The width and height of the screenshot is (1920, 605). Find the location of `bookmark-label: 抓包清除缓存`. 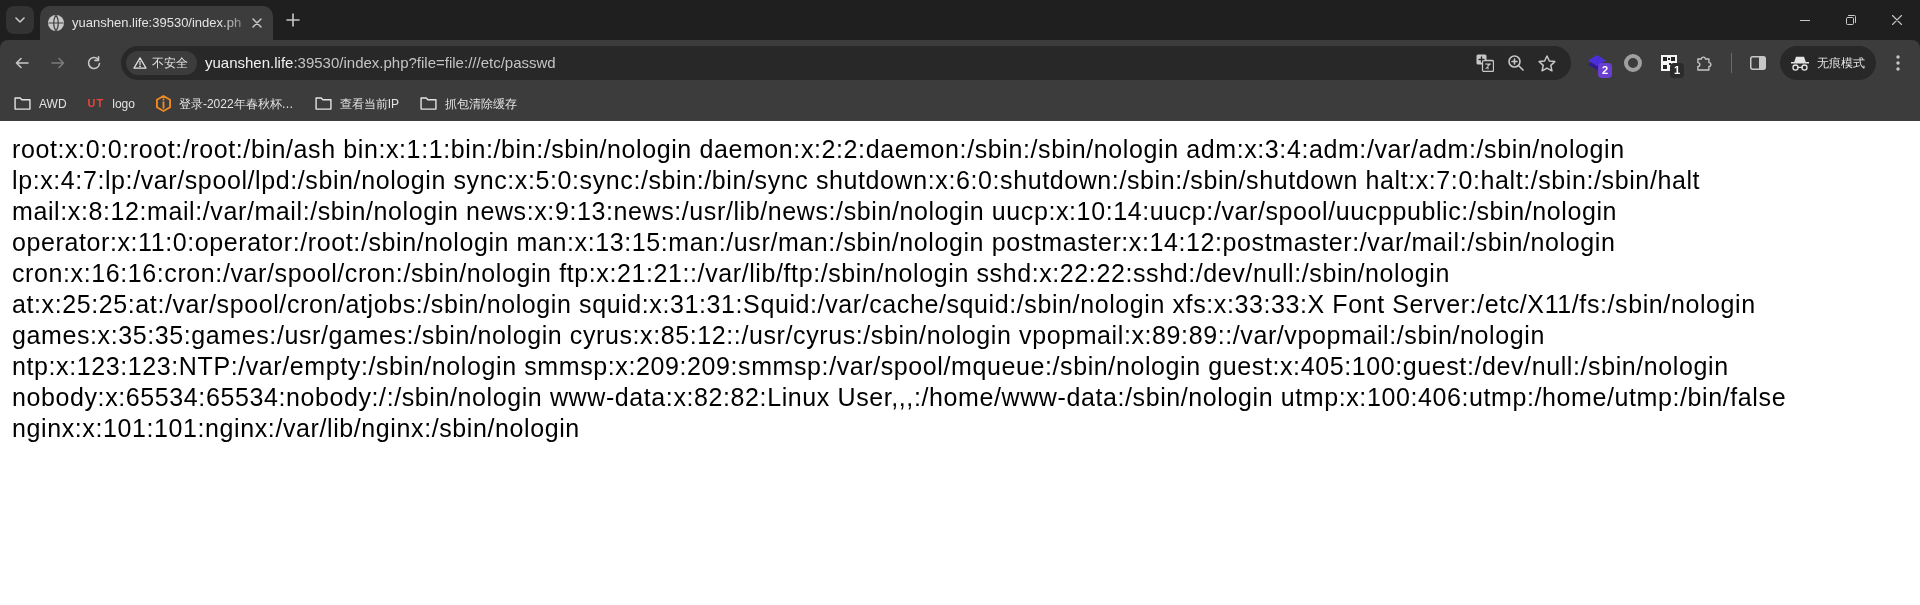

bookmark-label: 抓包清除缓存 is located at coordinates (480, 104).